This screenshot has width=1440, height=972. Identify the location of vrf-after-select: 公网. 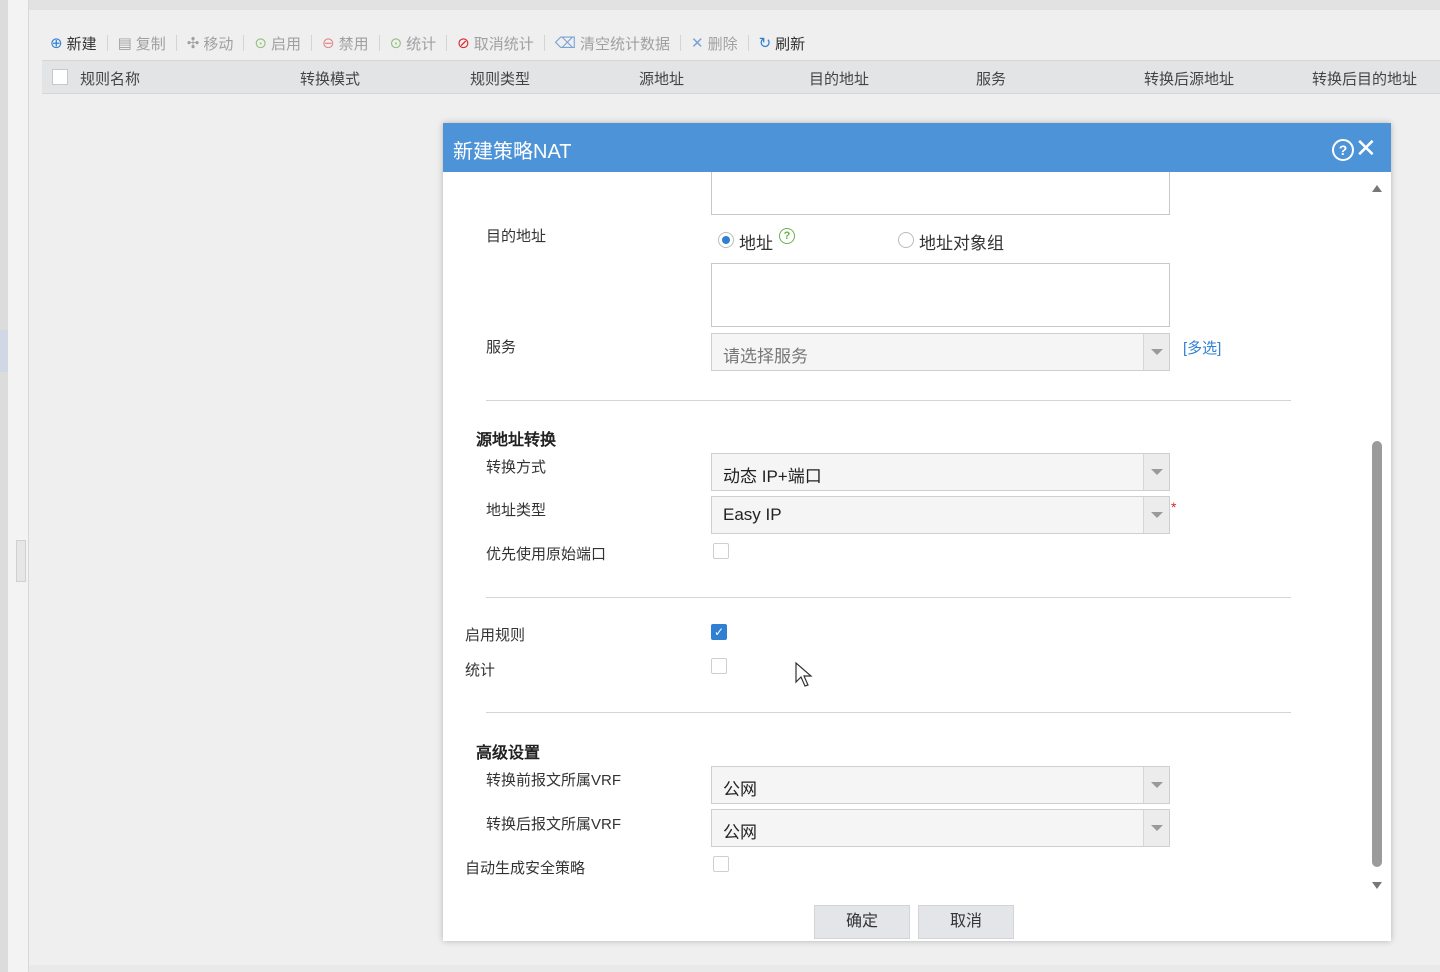
(940, 828).